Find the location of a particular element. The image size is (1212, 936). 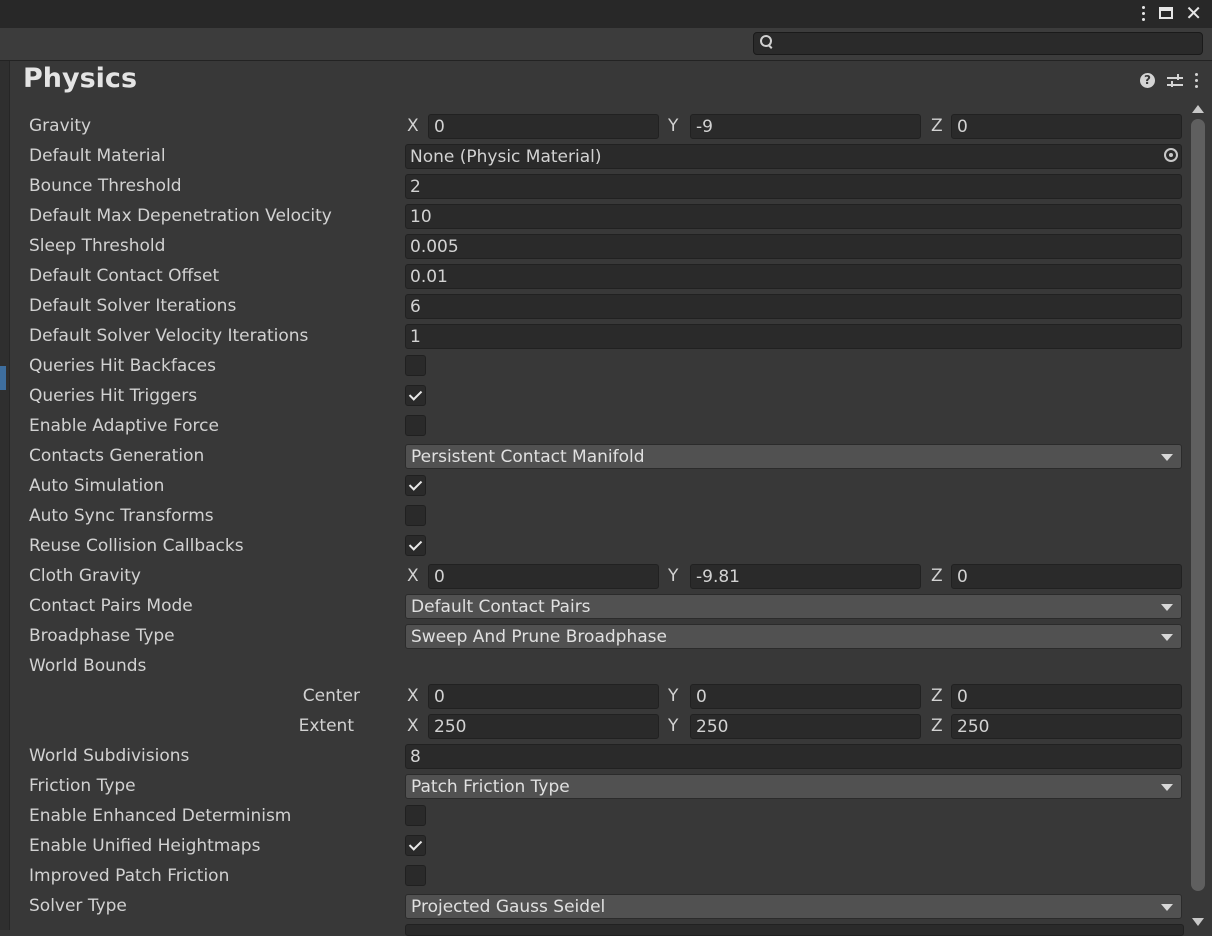

world-subdivisions-field: 8 is located at coordinates (793, 756).